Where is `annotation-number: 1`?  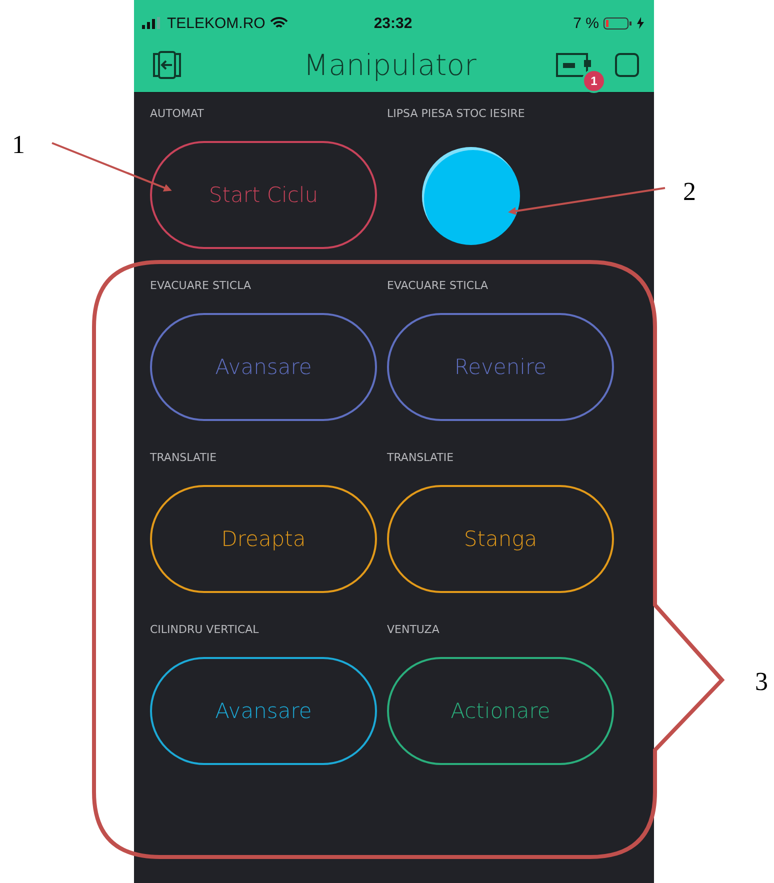
annotation-number: 1 is located at coordinates (18, 144).